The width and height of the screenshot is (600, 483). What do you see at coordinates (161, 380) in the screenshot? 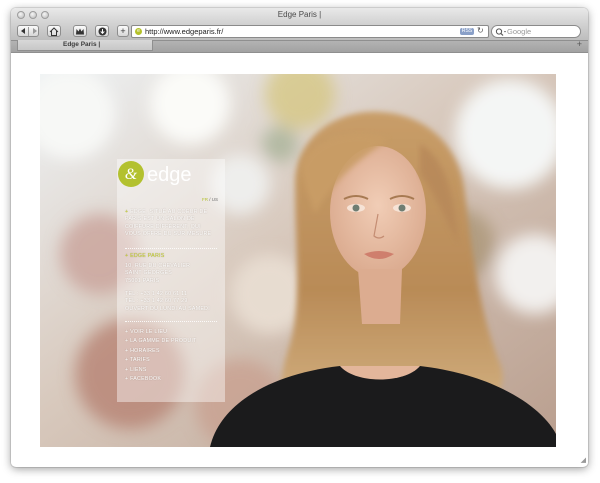
I see `menu-item-facebook: + FACEBOOK` at bounding box center [161, 380].